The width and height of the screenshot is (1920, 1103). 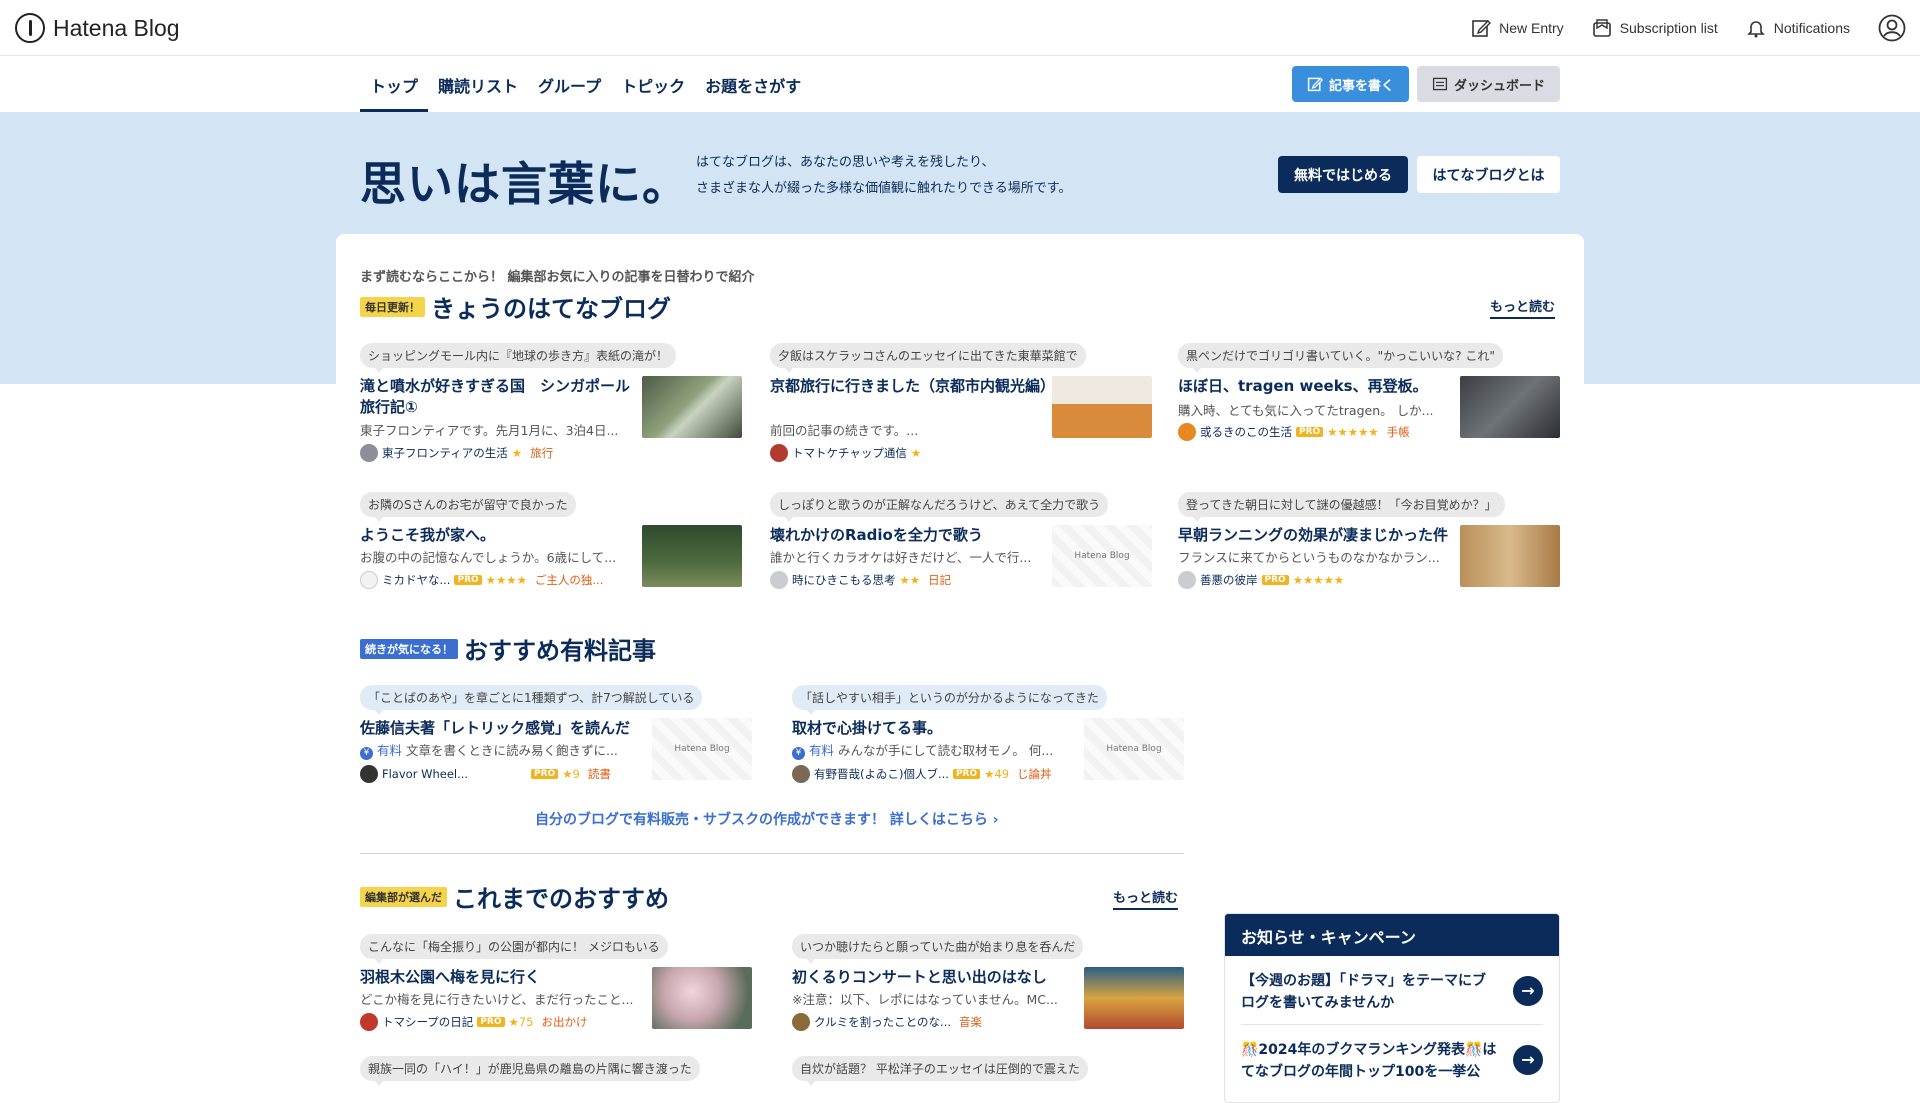 What do you see at coordinates (97, 28) in the screenshot?
I see `hatena-logo: Hatena Blog` at bounding box center [97, 28].